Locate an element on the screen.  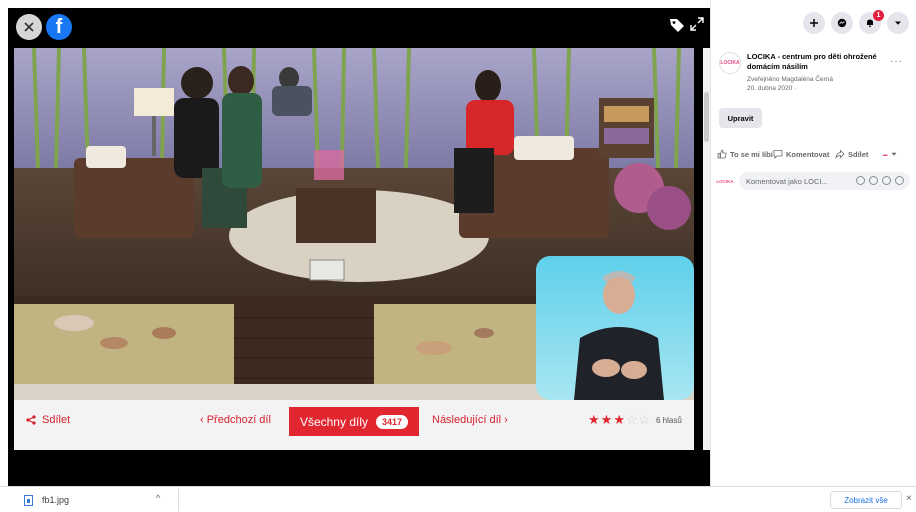
commenter-avatar: LOCIKA is located at coordinates (725, 181).